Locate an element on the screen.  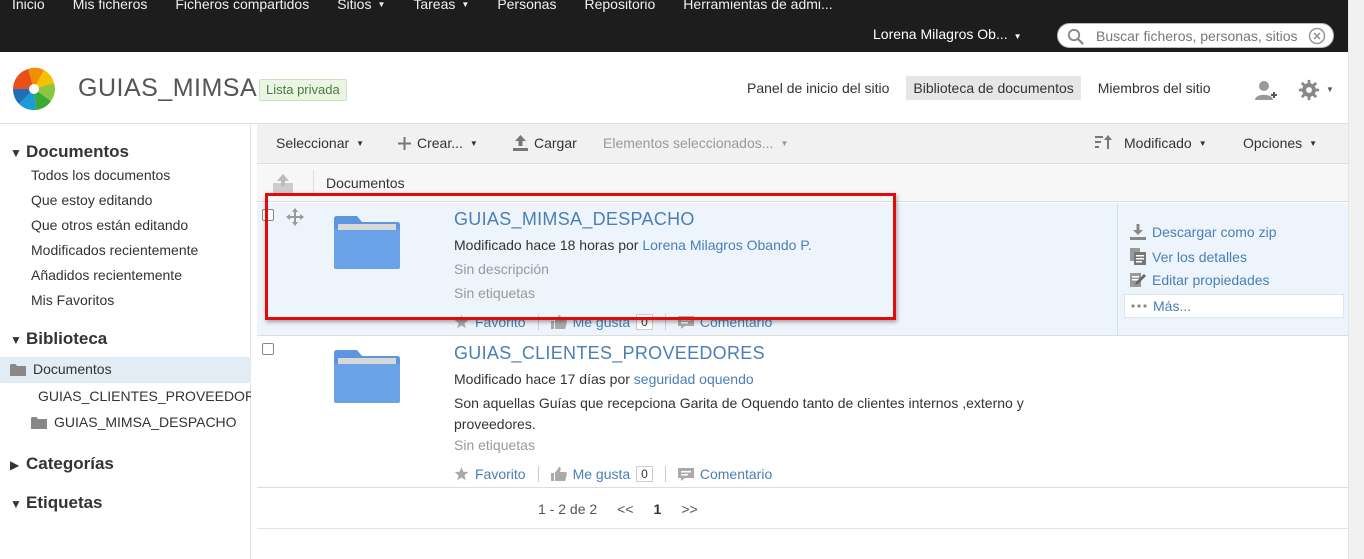
sort-direction-button is located at coordinates (1107, 142).